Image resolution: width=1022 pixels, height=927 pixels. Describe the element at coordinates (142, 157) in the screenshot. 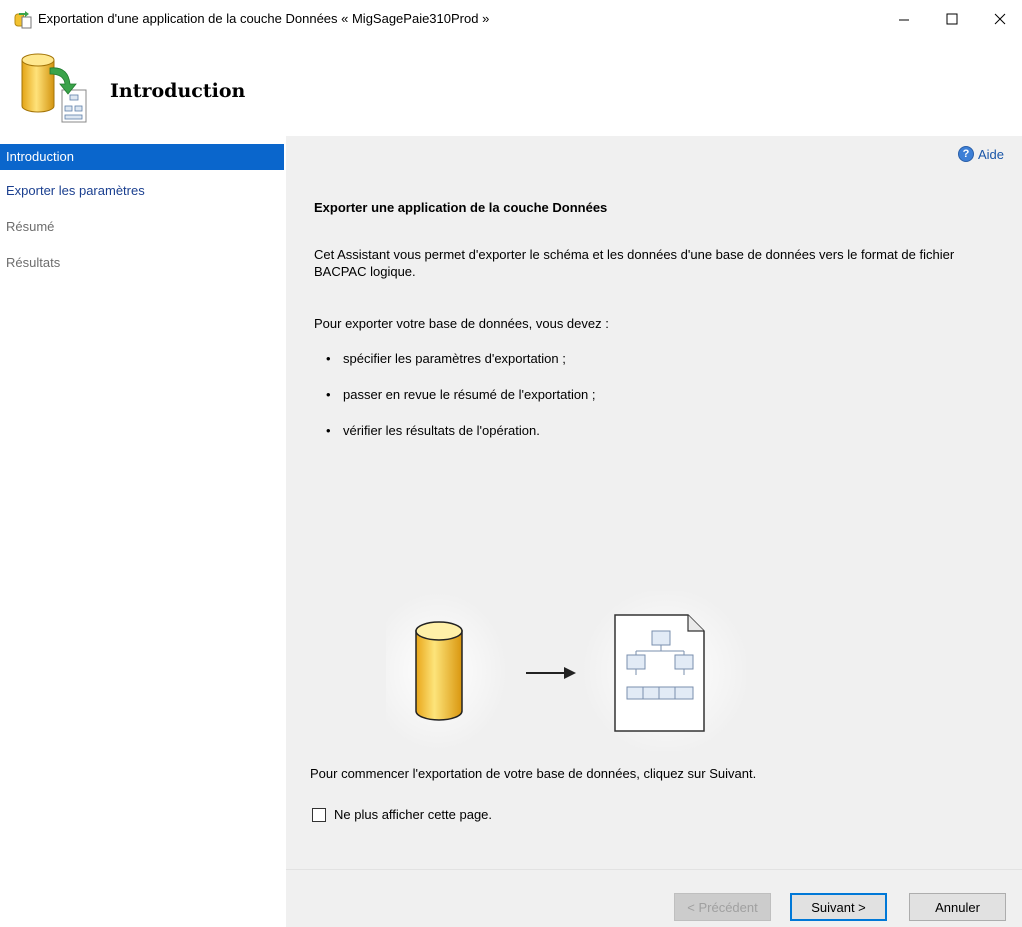

I see `nav-item-introduction: Introduction` at that location.